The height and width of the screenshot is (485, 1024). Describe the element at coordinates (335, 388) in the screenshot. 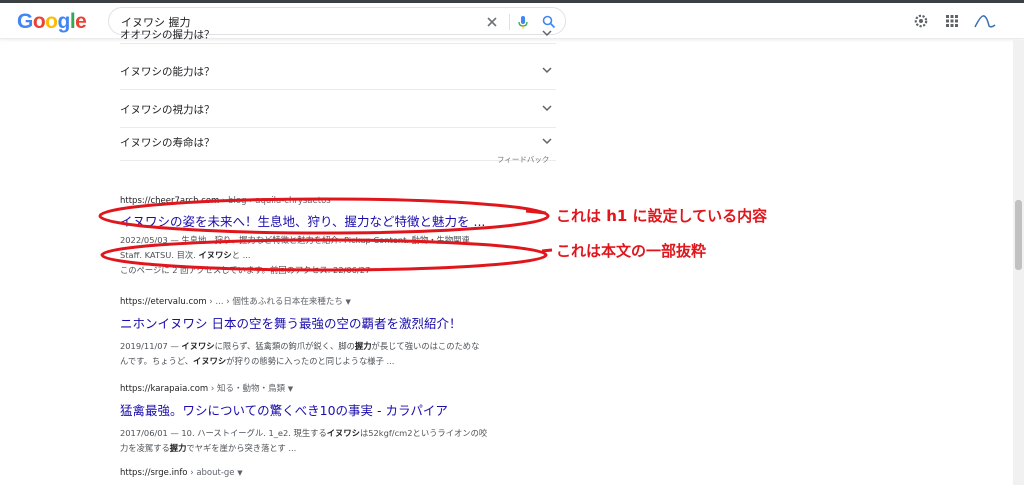

I see `result-url: https://karapaia.com › 知る・動物・鳥類 ▼` at that location.